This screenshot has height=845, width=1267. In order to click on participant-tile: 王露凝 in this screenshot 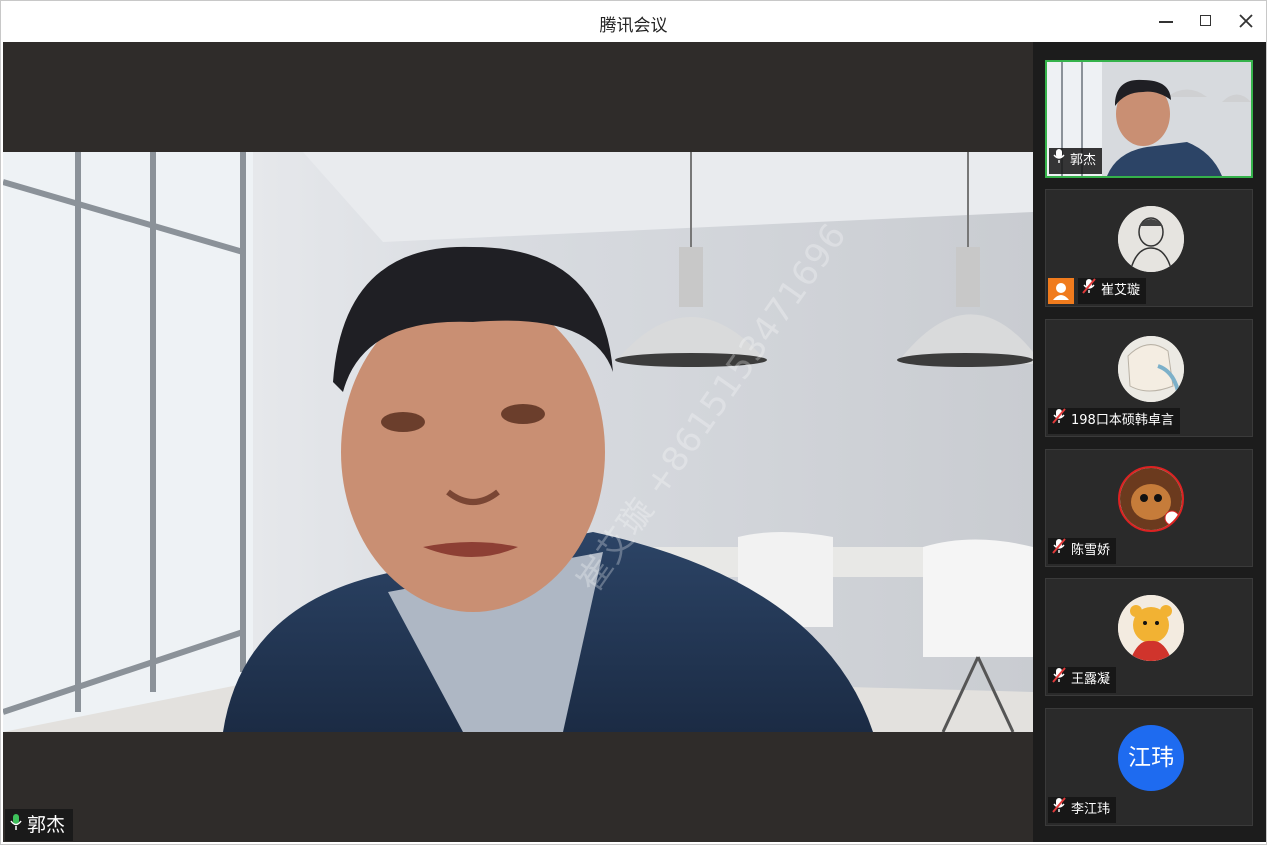, I will do `click(1149, 637)`.